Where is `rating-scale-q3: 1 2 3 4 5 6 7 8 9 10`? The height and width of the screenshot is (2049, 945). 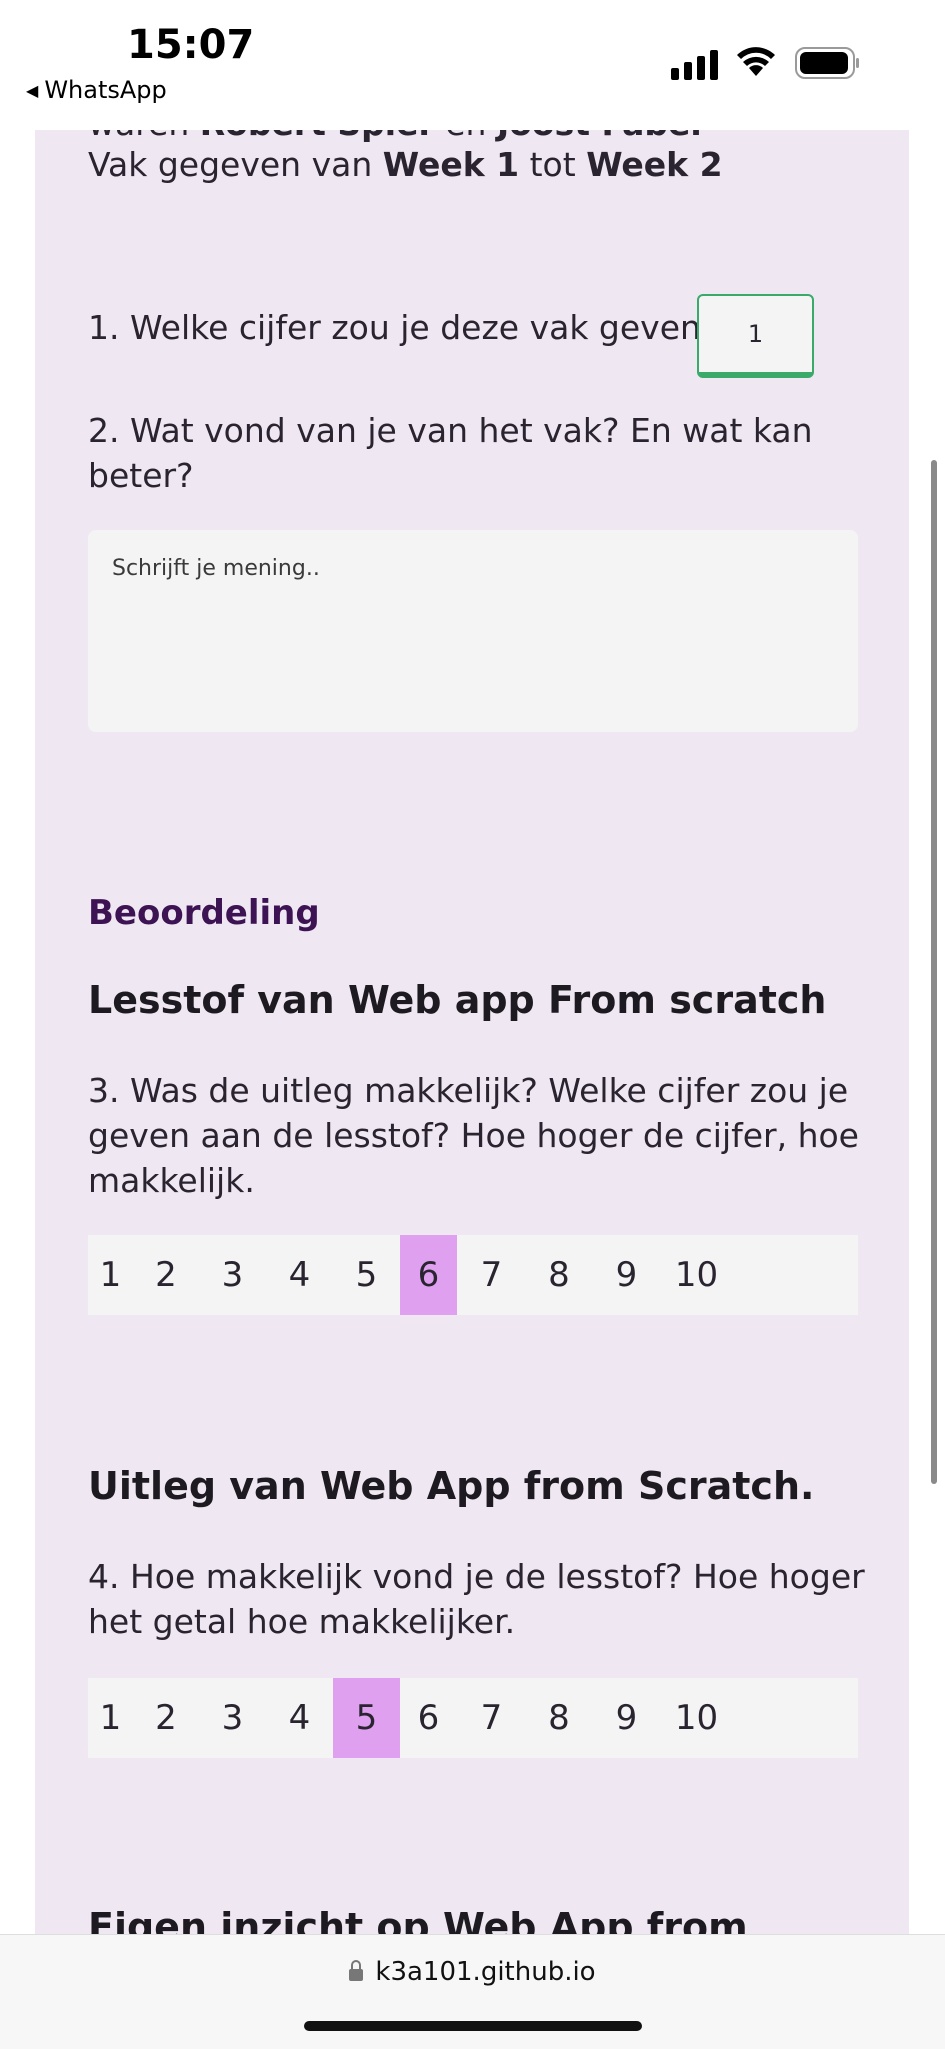 rating-scale-q3: 1 2 3 4 5 6 7 8 9 10 is located at coordinates (473, 1275).